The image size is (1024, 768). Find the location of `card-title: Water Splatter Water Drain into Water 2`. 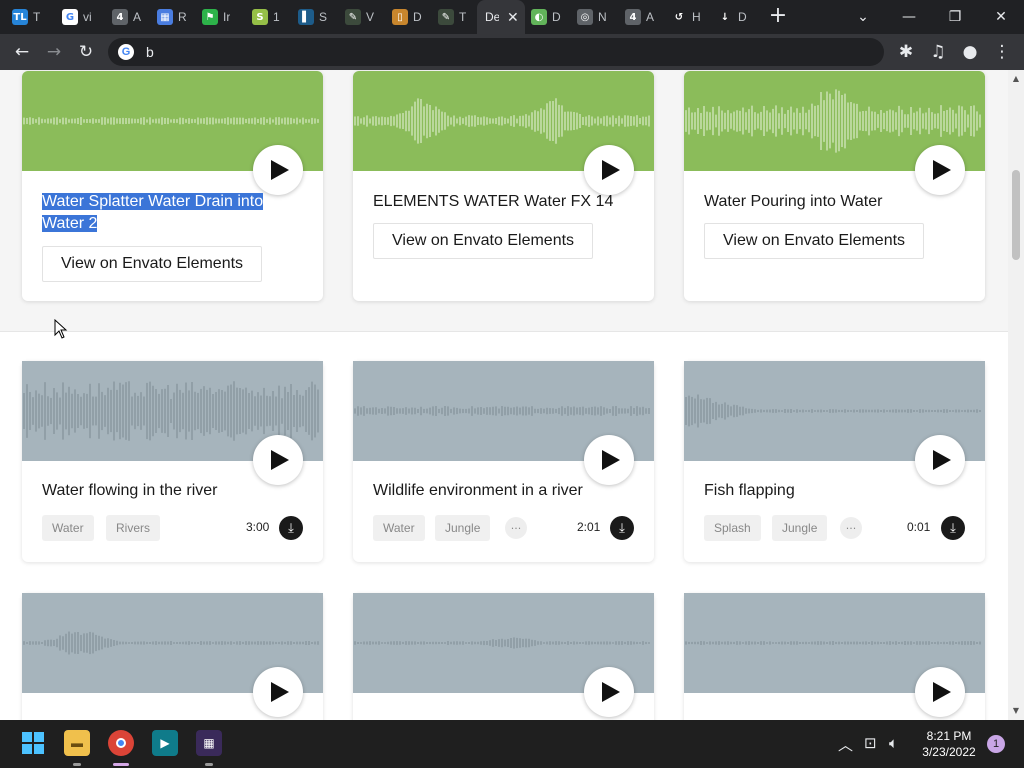

card-title: Water Splatter Water Drain into Water 2 is located at coordinates (153, 213).